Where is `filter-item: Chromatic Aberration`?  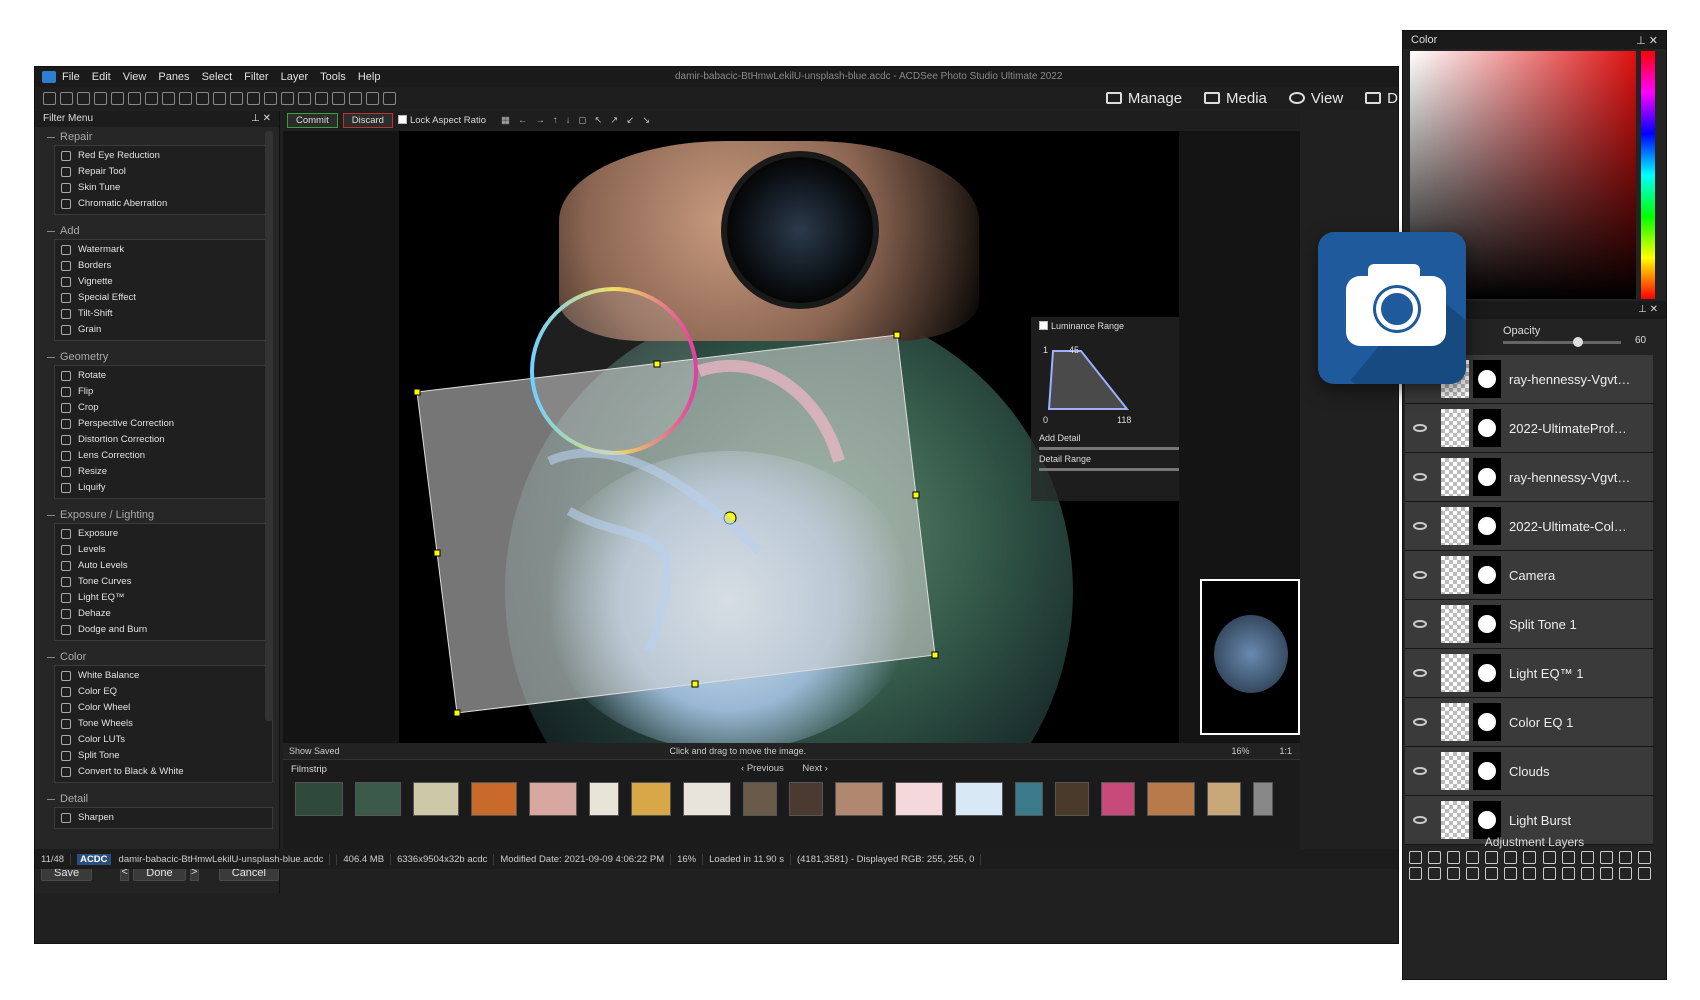
filter-item: Chromatic Aberration is located at coordinates (163, 204).